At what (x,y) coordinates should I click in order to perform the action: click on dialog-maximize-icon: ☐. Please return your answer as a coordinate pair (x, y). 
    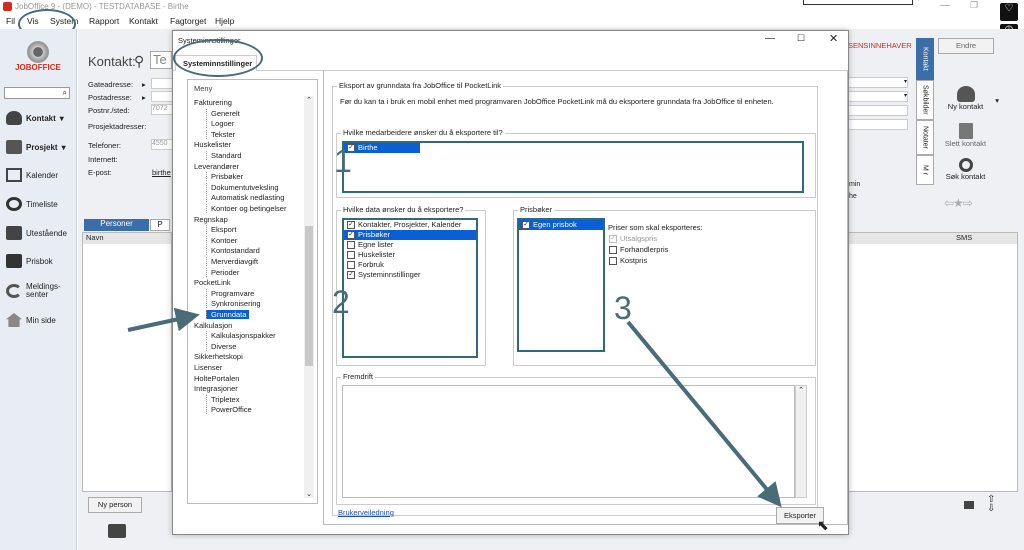
    Looking at the image, I should click on (801, 38).